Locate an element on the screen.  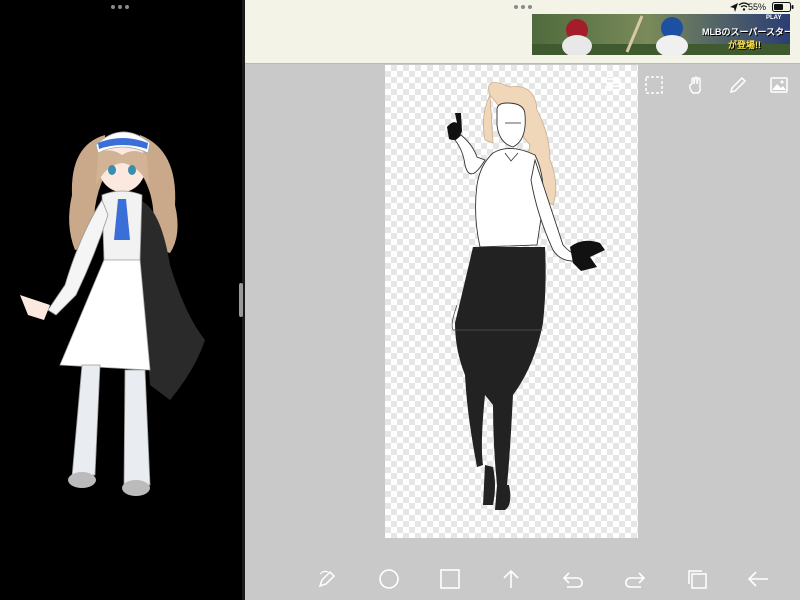
layers-button is located at coordinates (613, 85).